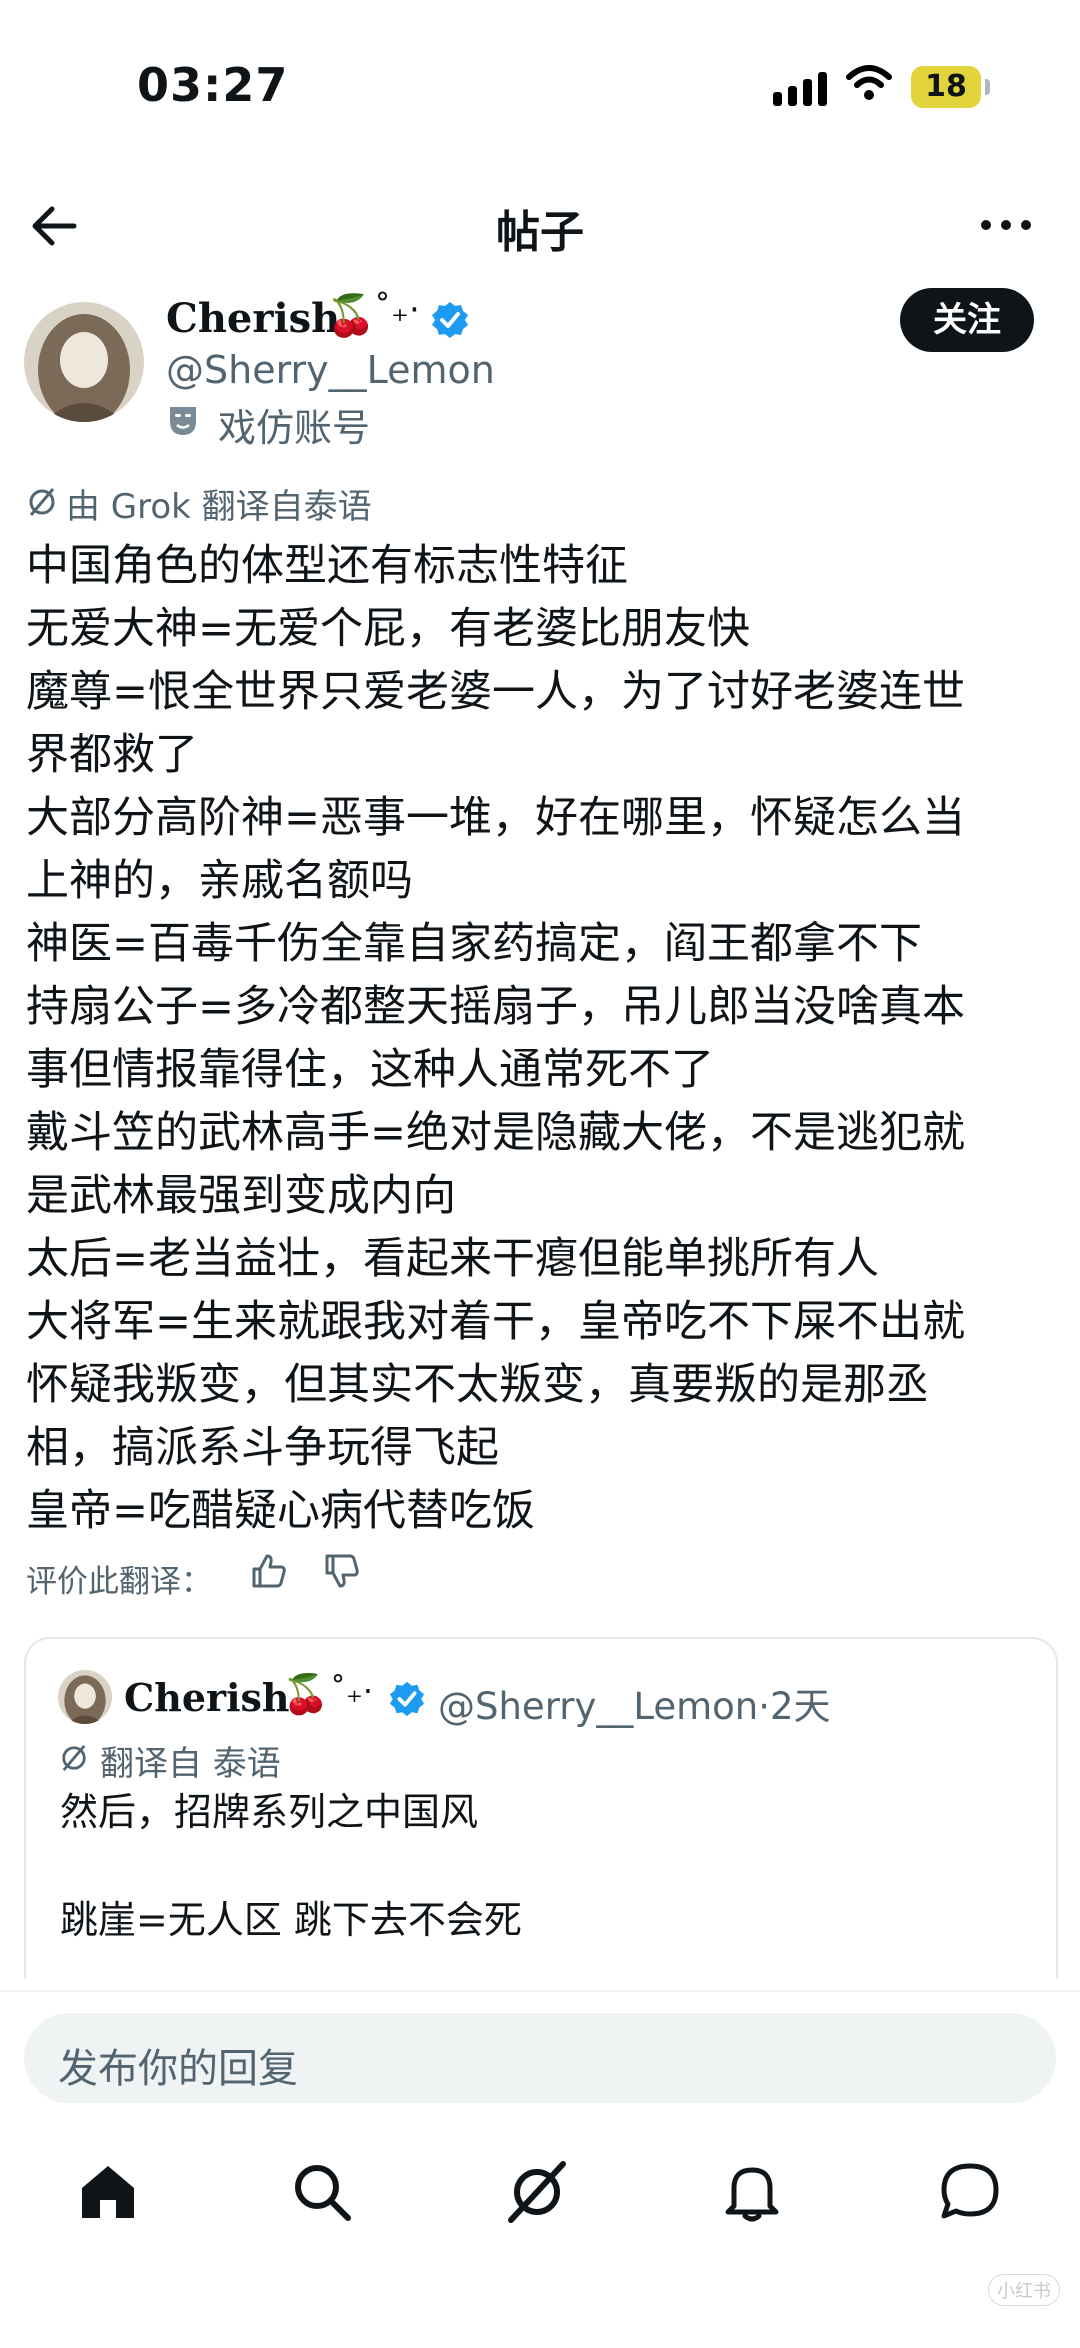 This screenshot has width=1080, height=2348. I want to click on post-line: 相，搞派系斗争玩得飞起, so click(262, 1448).